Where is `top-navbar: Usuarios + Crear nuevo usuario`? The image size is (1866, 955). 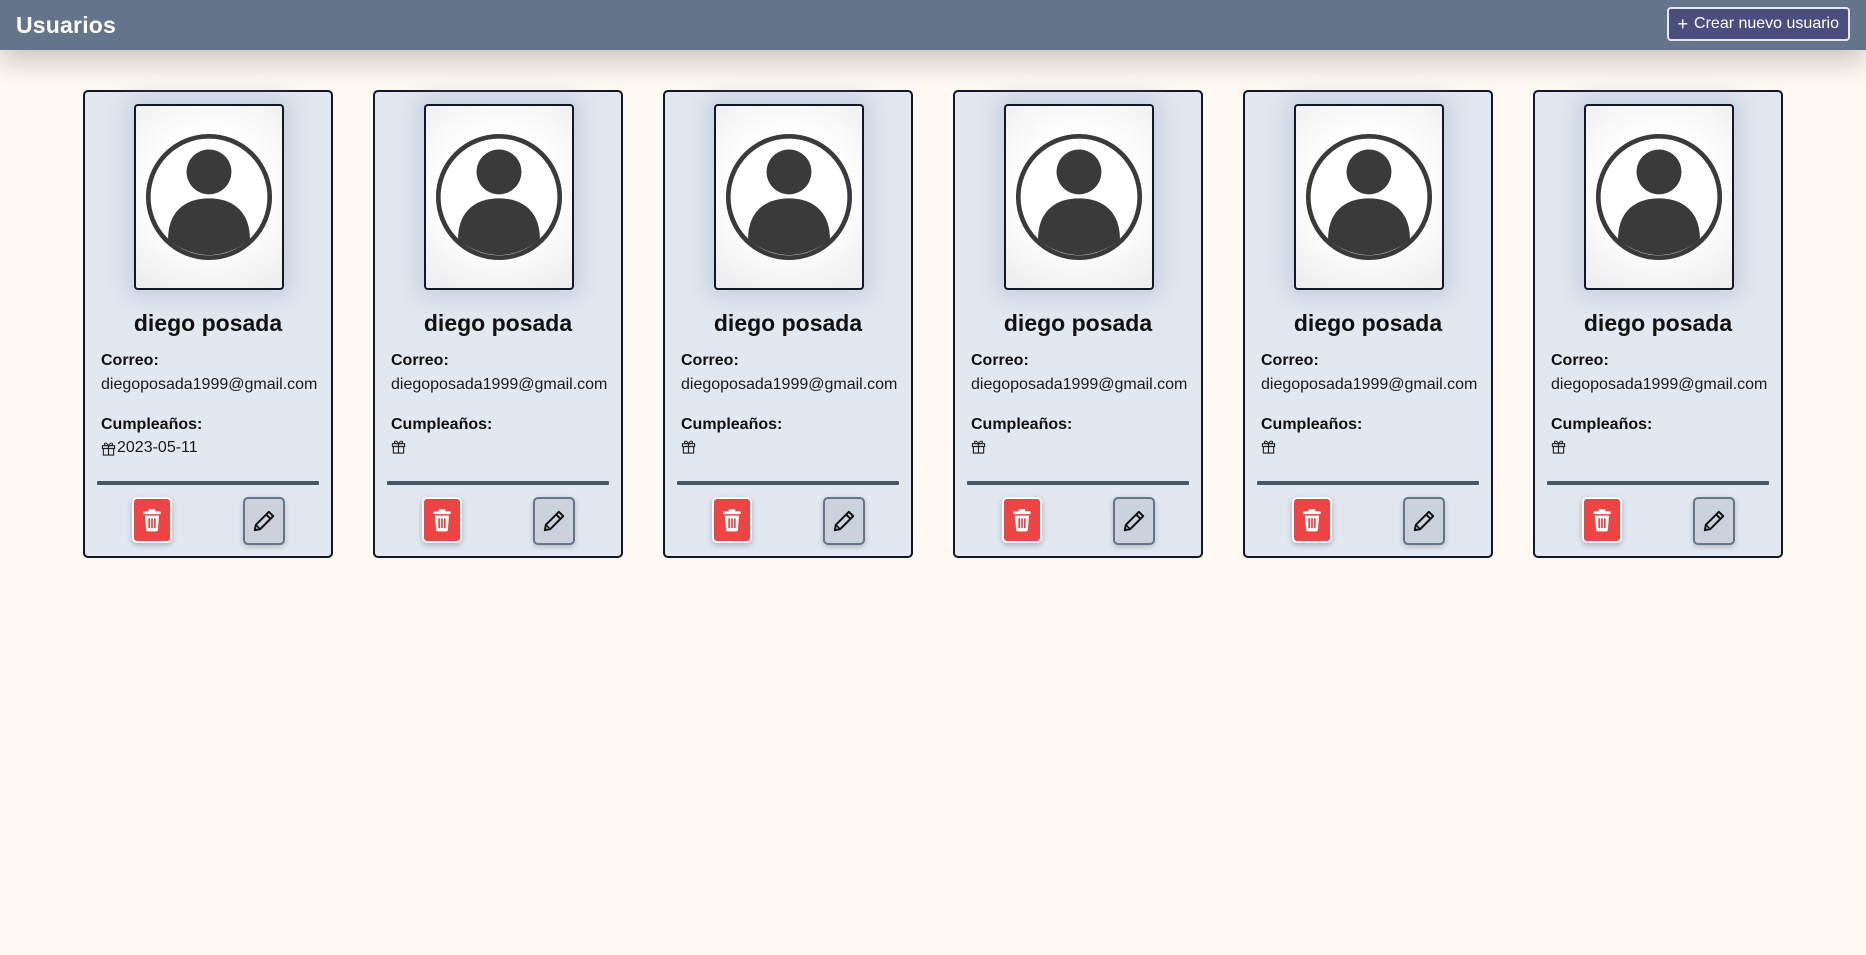 top-navbar: Usuarios + Crear nuevo usuario is located at coordinates (933, 25).